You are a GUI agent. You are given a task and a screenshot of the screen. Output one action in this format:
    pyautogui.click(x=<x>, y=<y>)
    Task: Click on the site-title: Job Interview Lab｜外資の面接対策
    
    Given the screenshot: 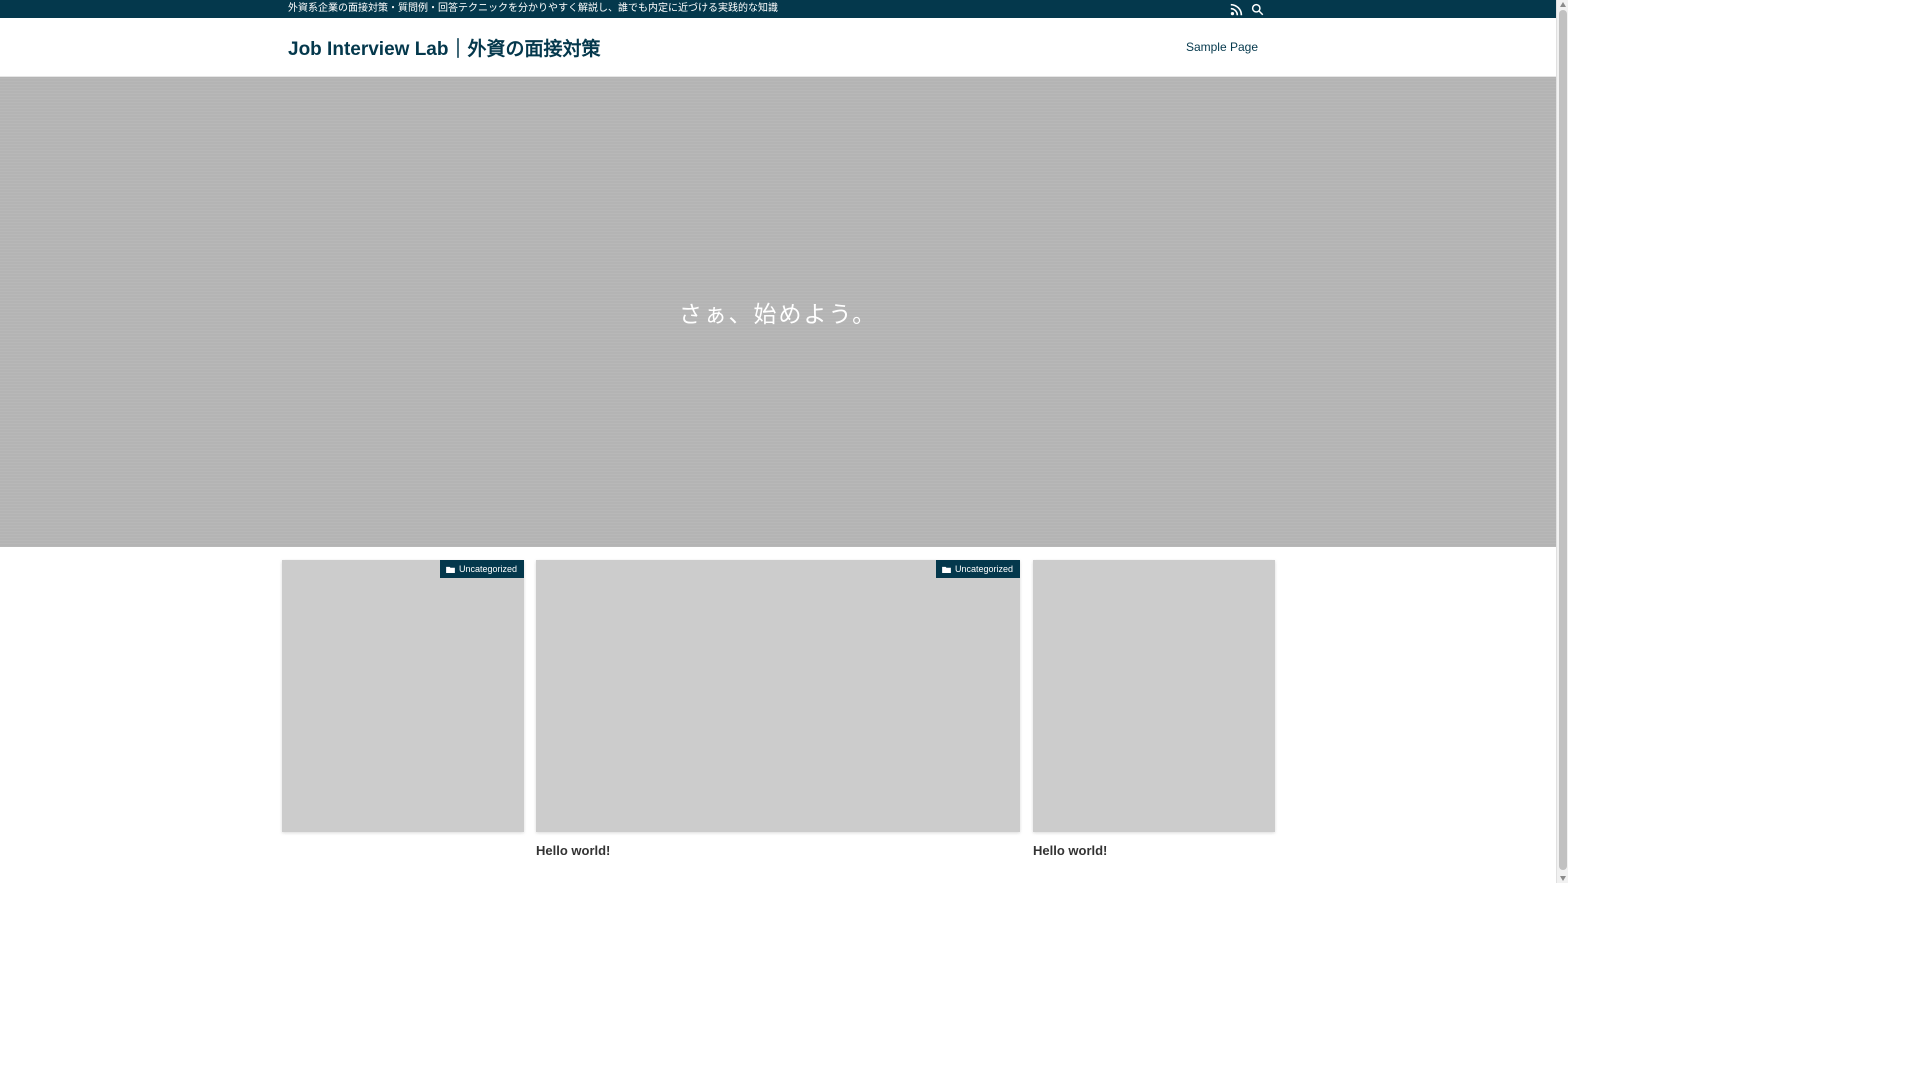 What is the action you would take?
    pyautogui.click(x=444, y=47)
    